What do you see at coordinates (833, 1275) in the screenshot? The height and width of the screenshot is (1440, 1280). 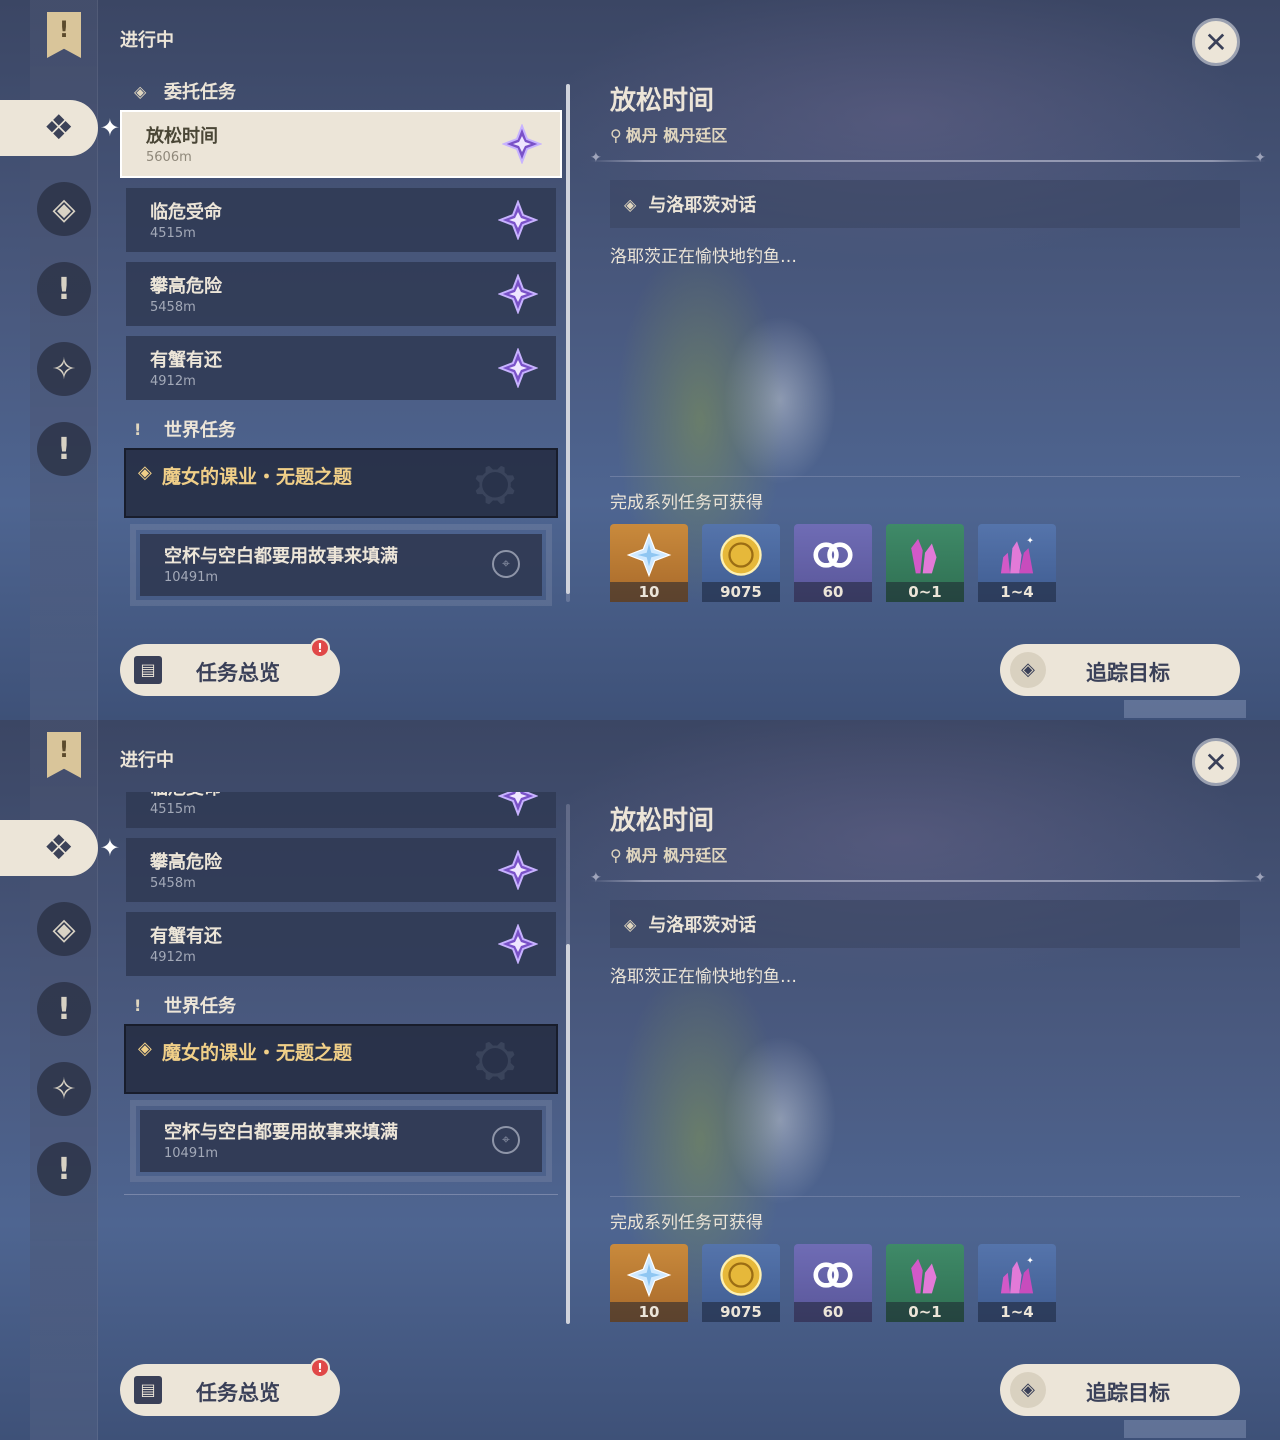 I see `friendship-exp-icon` at bounding box center [833, 1275].